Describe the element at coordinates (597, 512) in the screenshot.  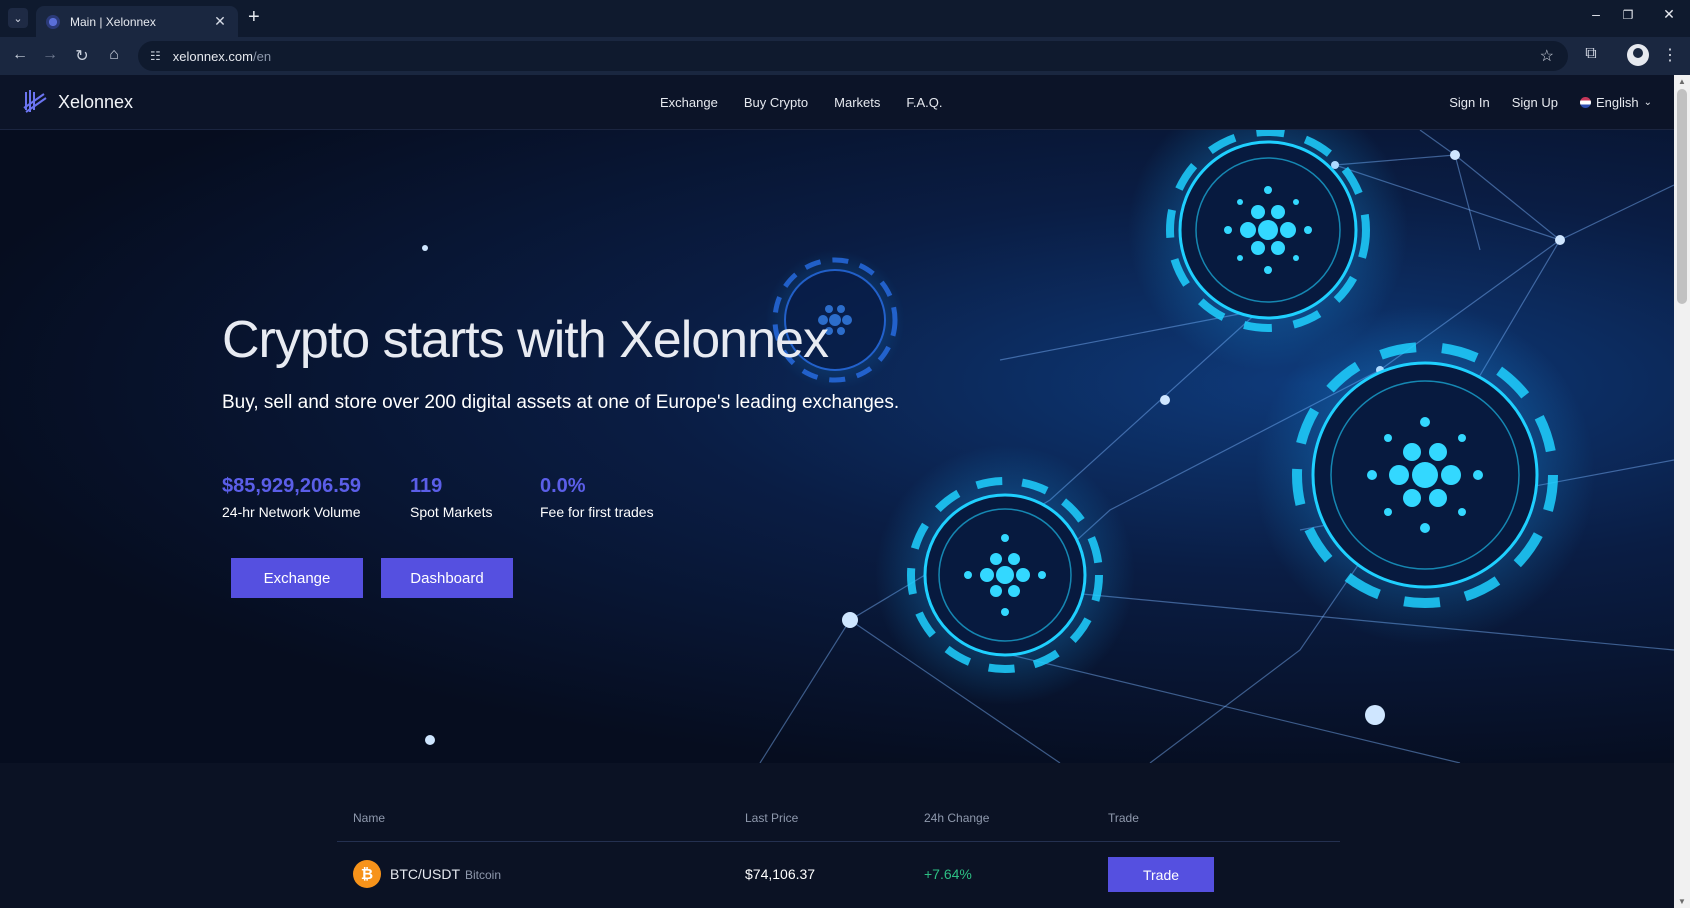
I see `stat-label: Fee for first trades` at that location.